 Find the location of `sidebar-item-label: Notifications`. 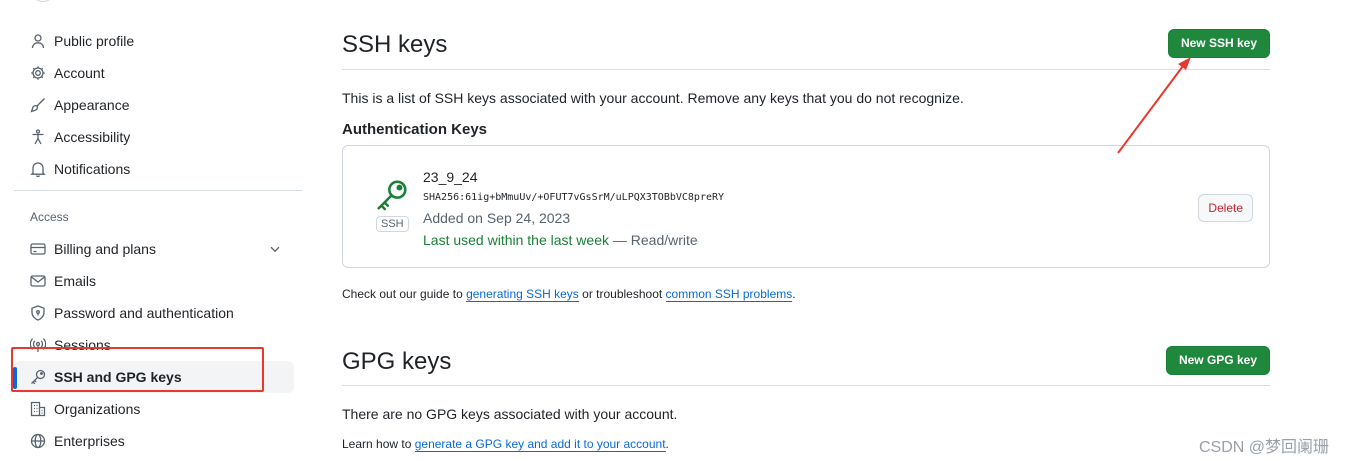

sidebar-item-label: Notifications is located at coordinates (92, 169).